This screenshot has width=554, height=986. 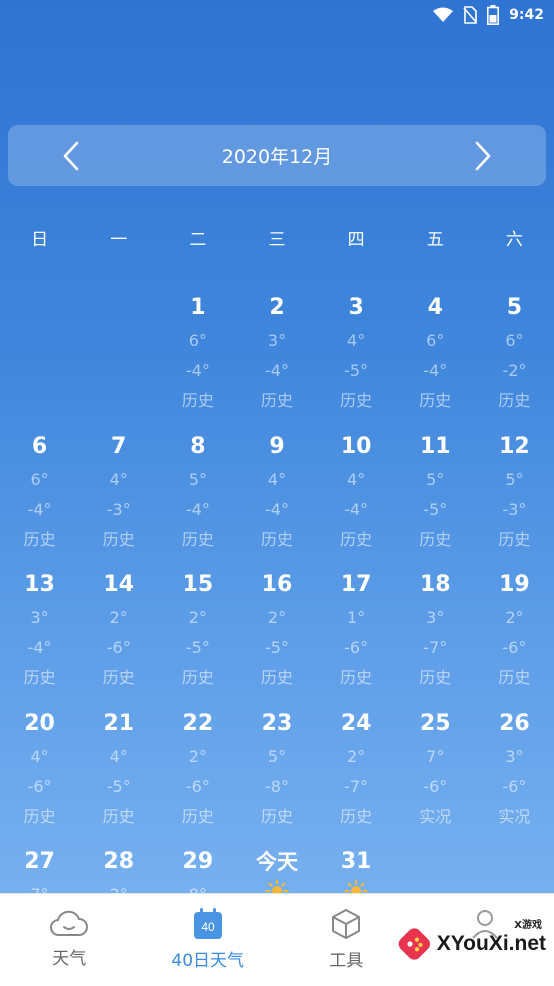 I want to click on calendar-day-cell: 1 6° -4° 历史, so click(x=197, y=359).